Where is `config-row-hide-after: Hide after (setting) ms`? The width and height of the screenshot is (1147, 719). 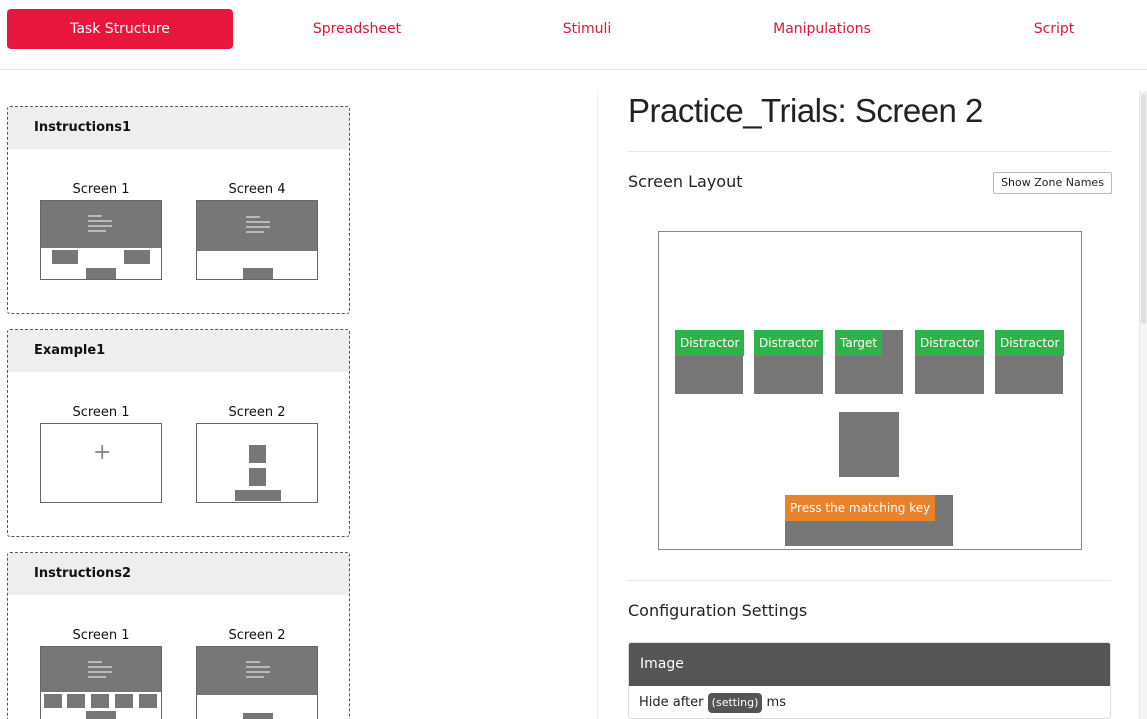 config-row-hide-after: Hide after (setting) ms is located at coordinates (869, 702).